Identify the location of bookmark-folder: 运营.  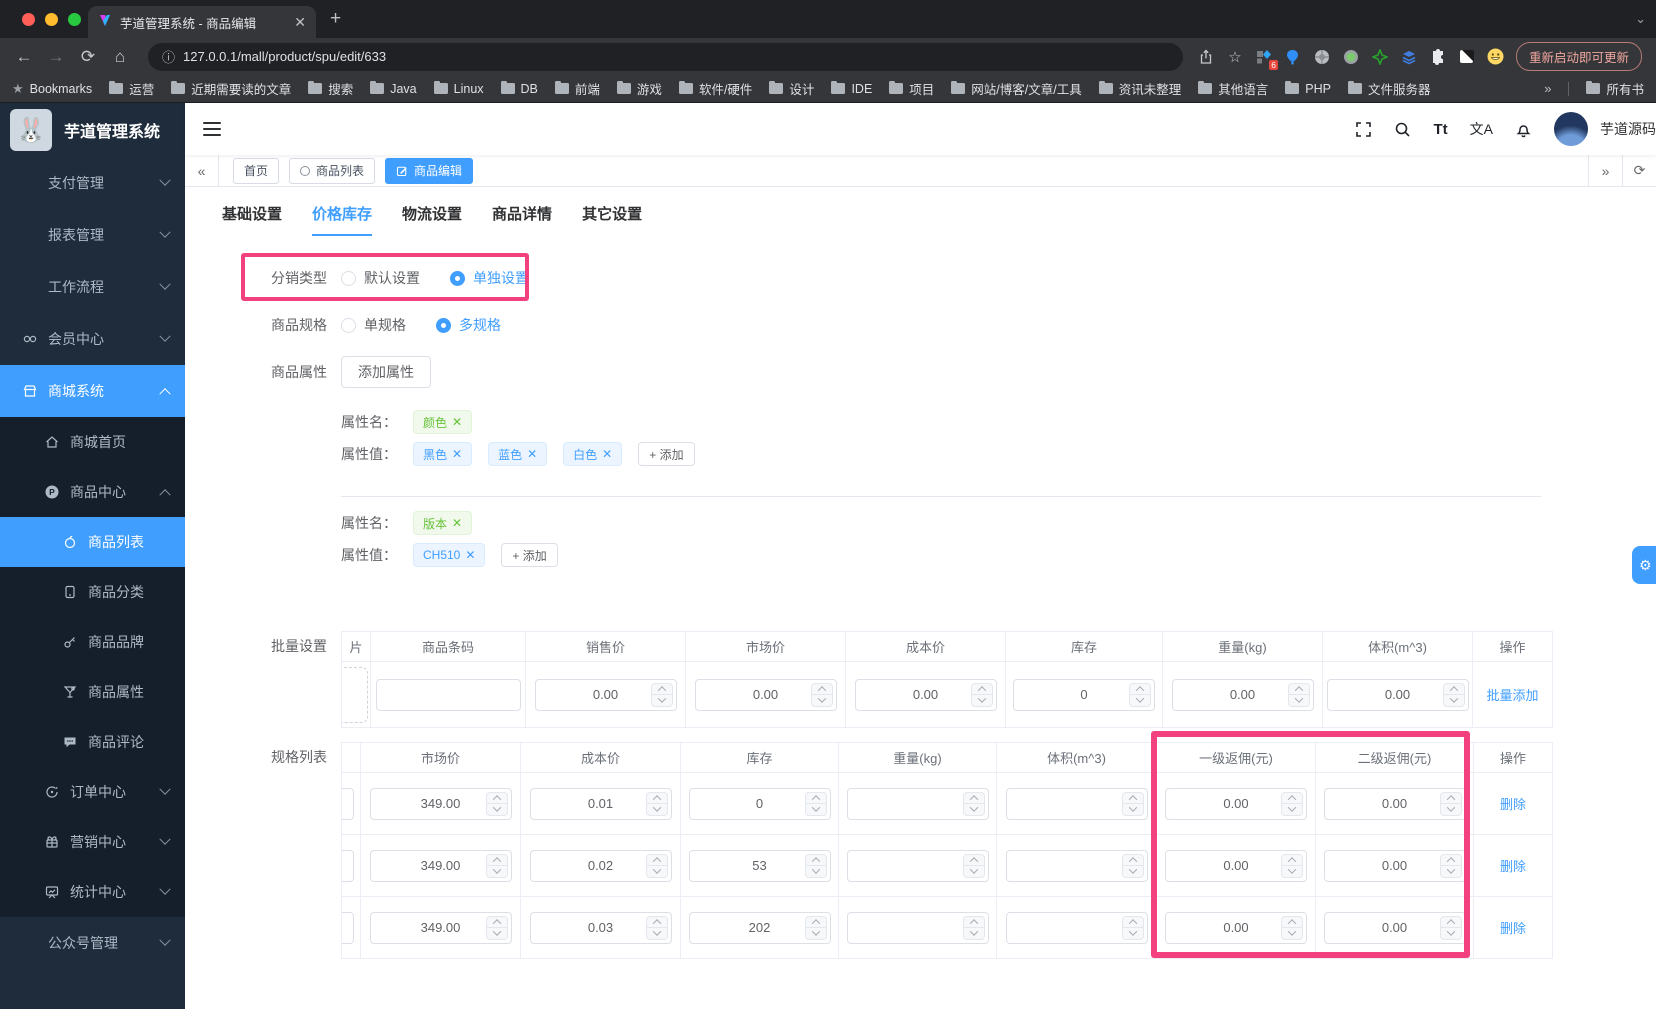
(131, 88).